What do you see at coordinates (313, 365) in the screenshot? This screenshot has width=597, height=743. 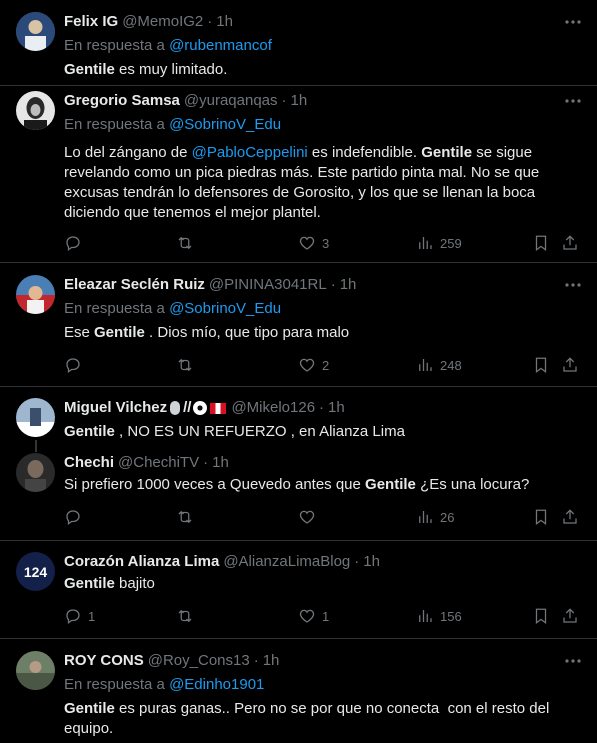 I see `like-button: 2` at bounding box center [313, 365].